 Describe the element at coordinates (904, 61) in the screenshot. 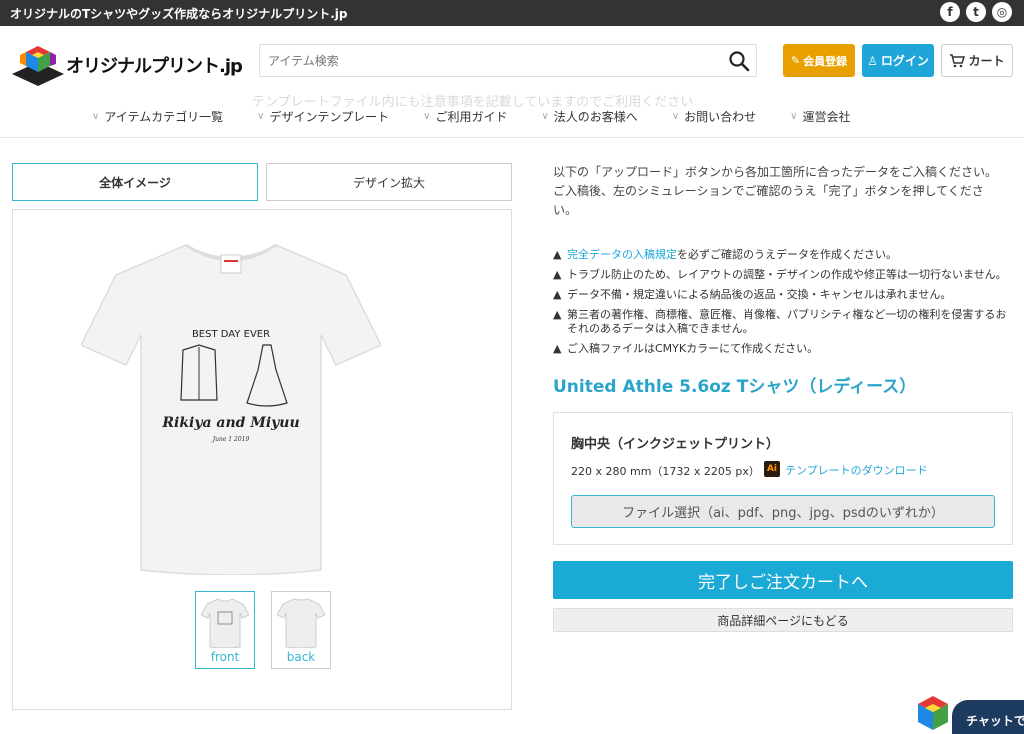

I see `login-label: ログイン` at that location.